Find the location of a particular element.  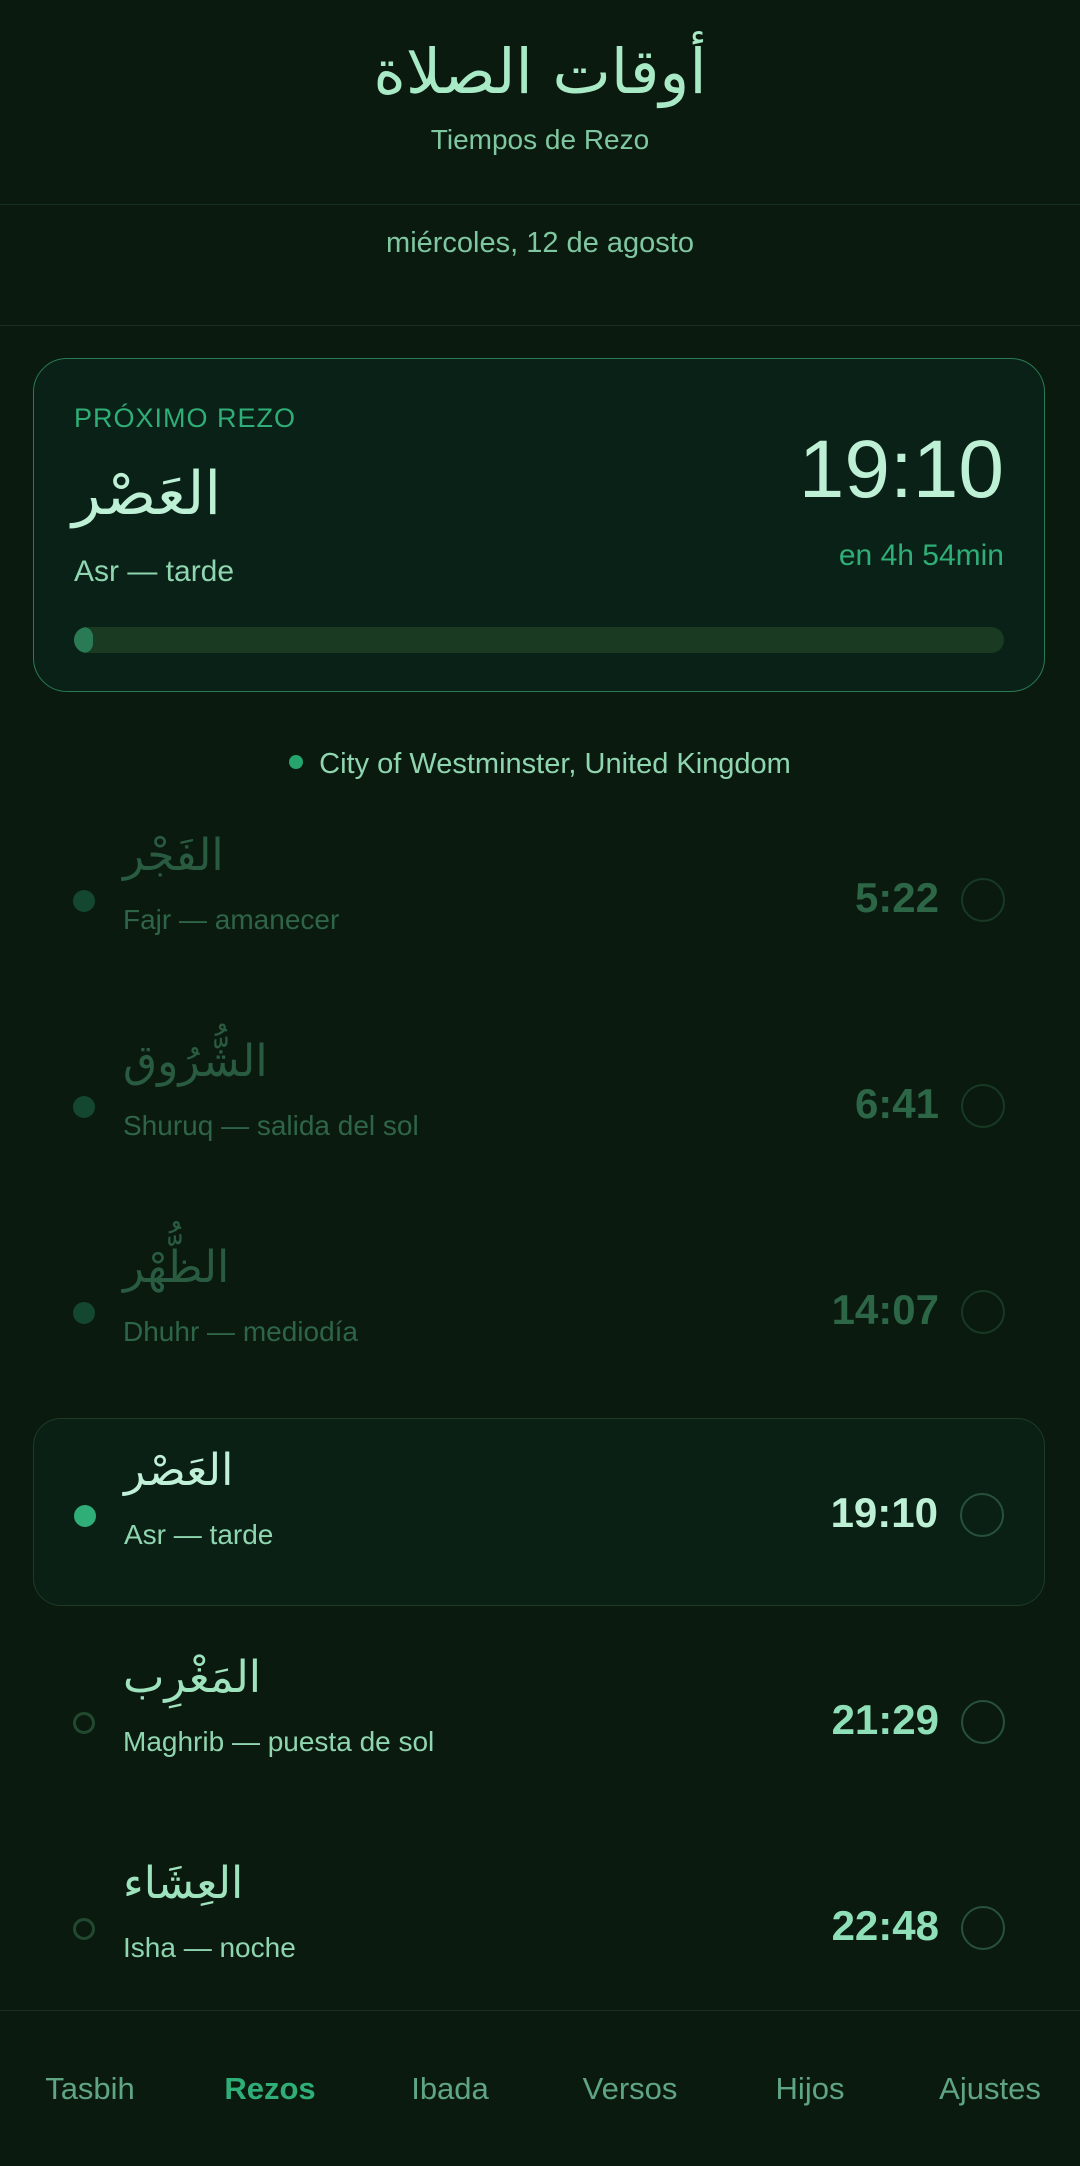

progress-fill is located at coordinates (83, 640).